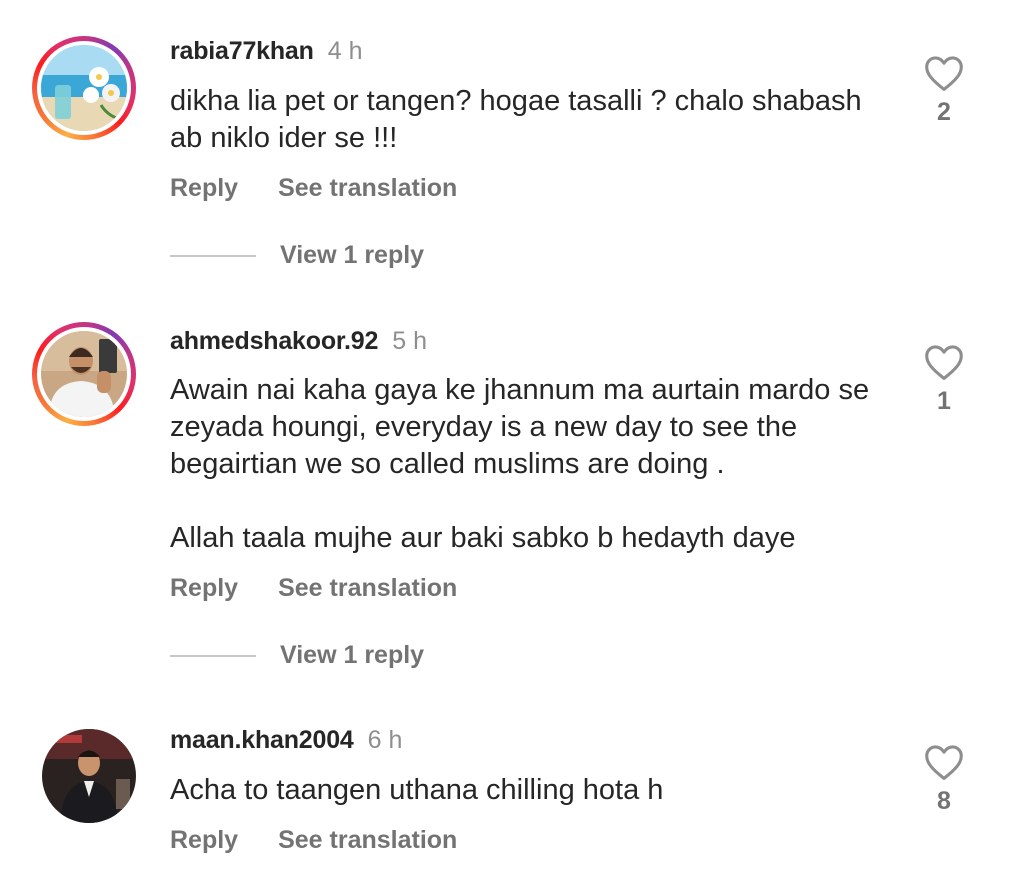  What do you see at coordinates (944, 801) in the screenshot?
I see `like-count: 8` at bounding box center [944, 801].